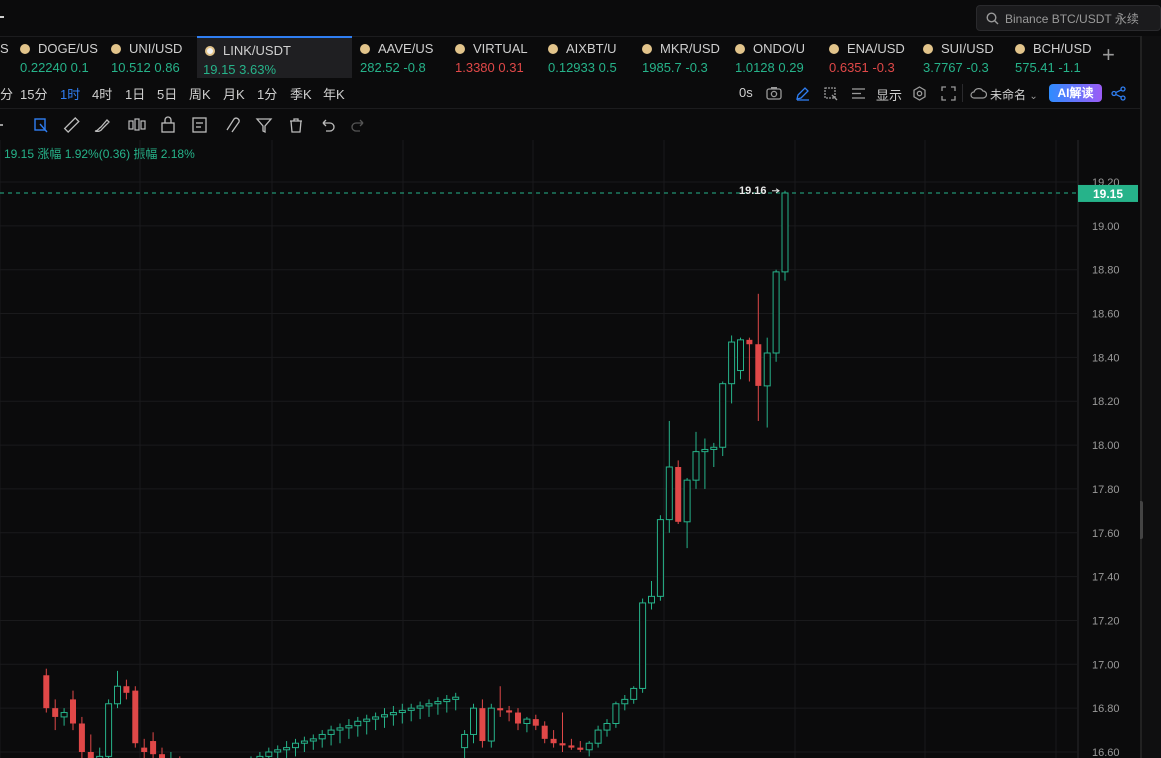 This screenshot has width=1161, height=758. I want to click on drawing-toolbar, so click(190, 125).